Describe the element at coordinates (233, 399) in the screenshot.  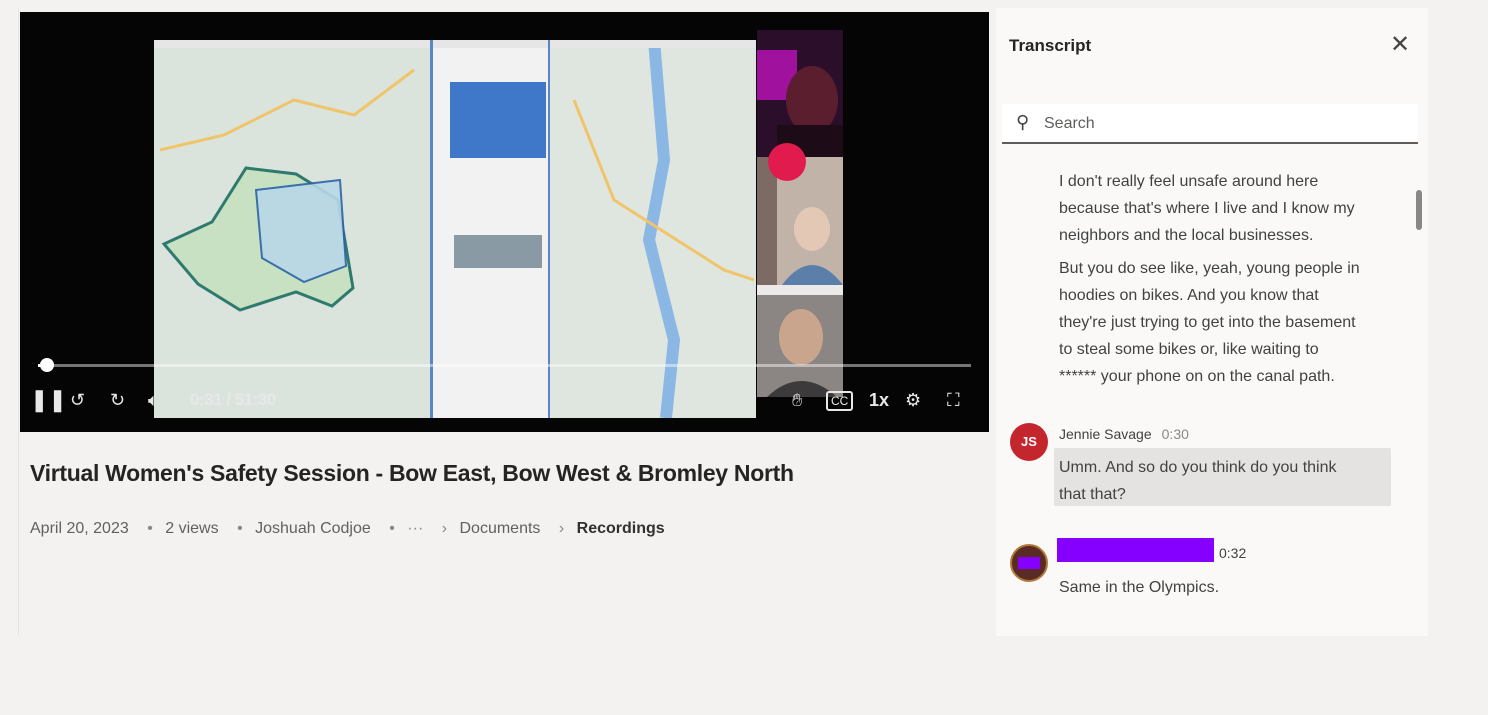
I see `time-display: 0:31 / 51:30` at that location.